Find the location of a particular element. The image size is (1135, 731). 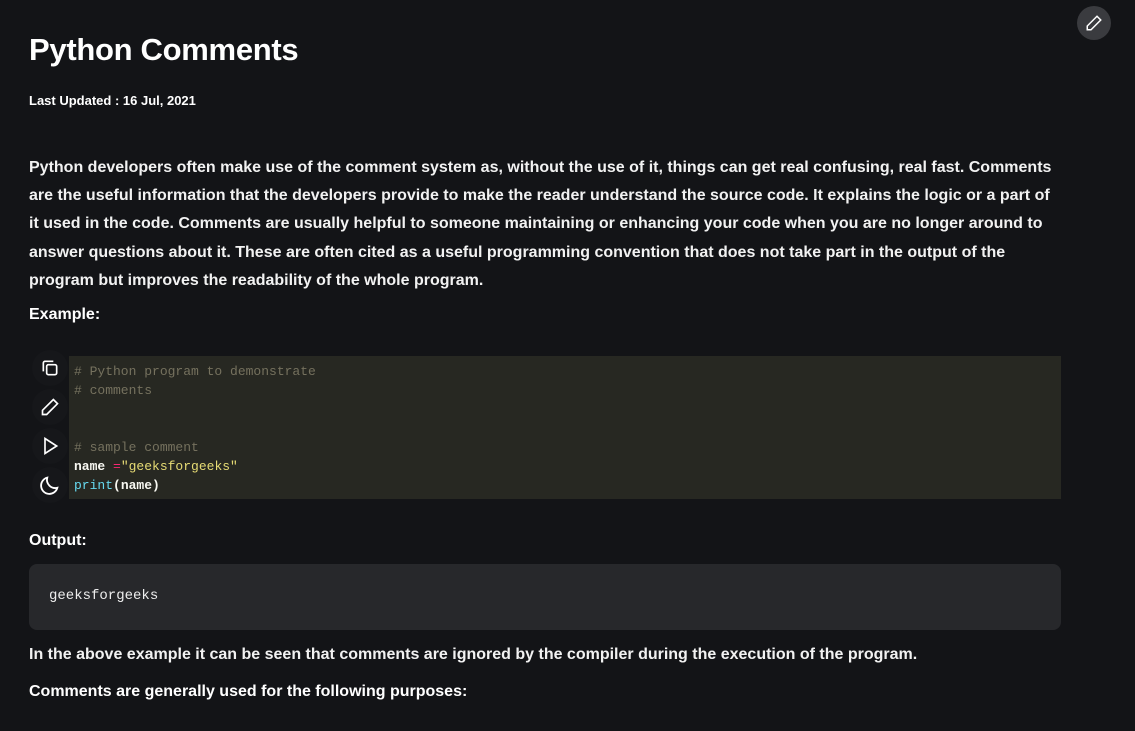

code-toolbar is located at coordinates (50, 426).